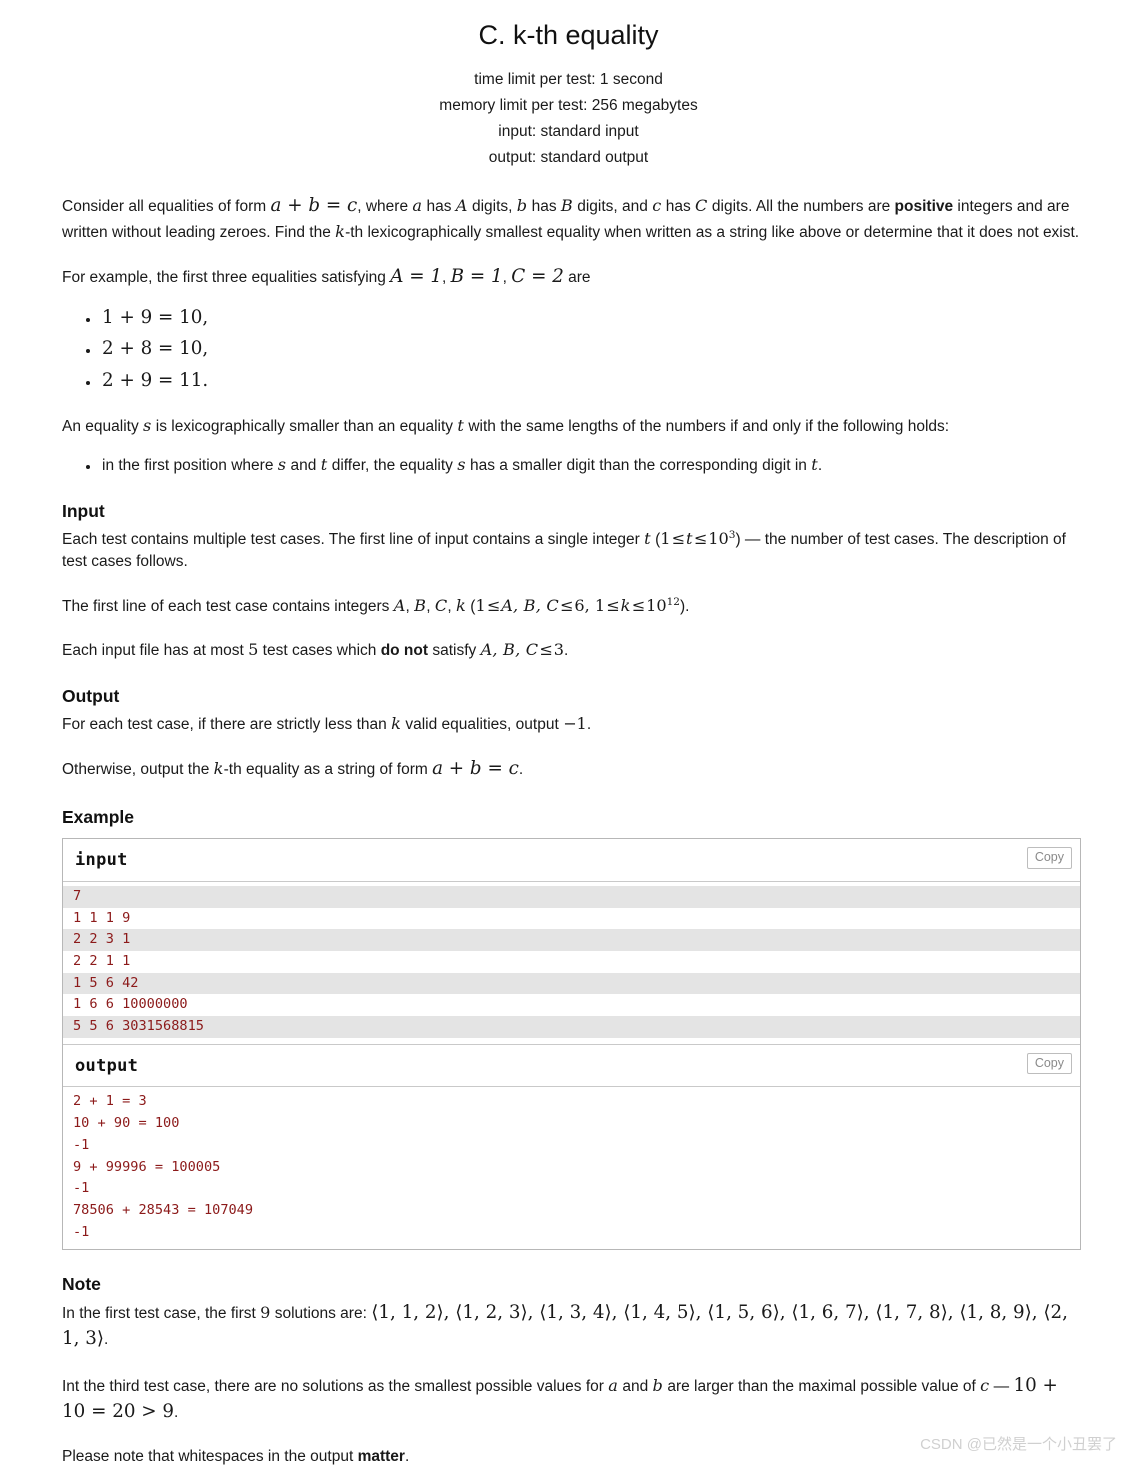 This screenshot has width=1137, height=1478. What do you see at coordinates (673, 601) in the screenshot?
I see `exponent-12: 12` at bounding box center [673, 601].